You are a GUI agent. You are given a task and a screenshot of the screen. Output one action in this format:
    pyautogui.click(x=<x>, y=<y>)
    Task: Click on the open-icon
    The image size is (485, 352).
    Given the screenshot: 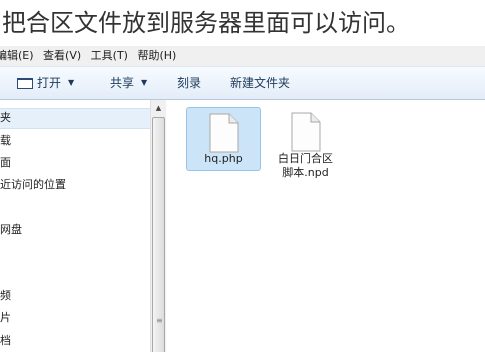 What is the action you would take?
    pyautogui.click(x=25, y=83)
    